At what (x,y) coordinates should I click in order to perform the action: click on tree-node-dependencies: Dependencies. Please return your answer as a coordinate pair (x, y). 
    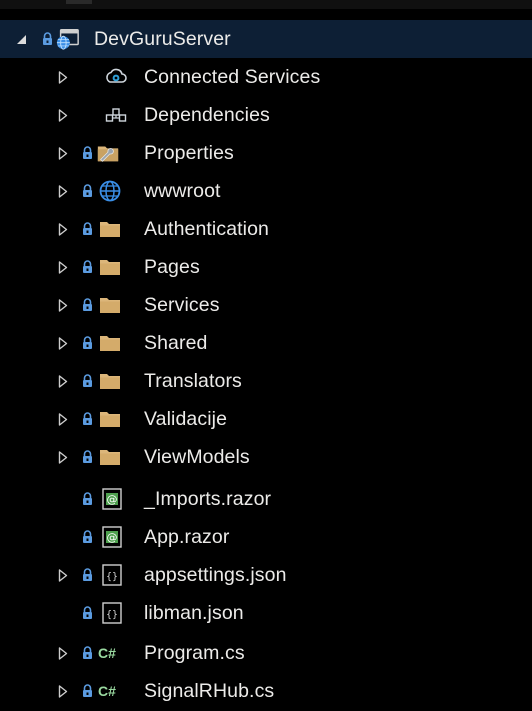
    Looking at the image, I should click on (266, 115).